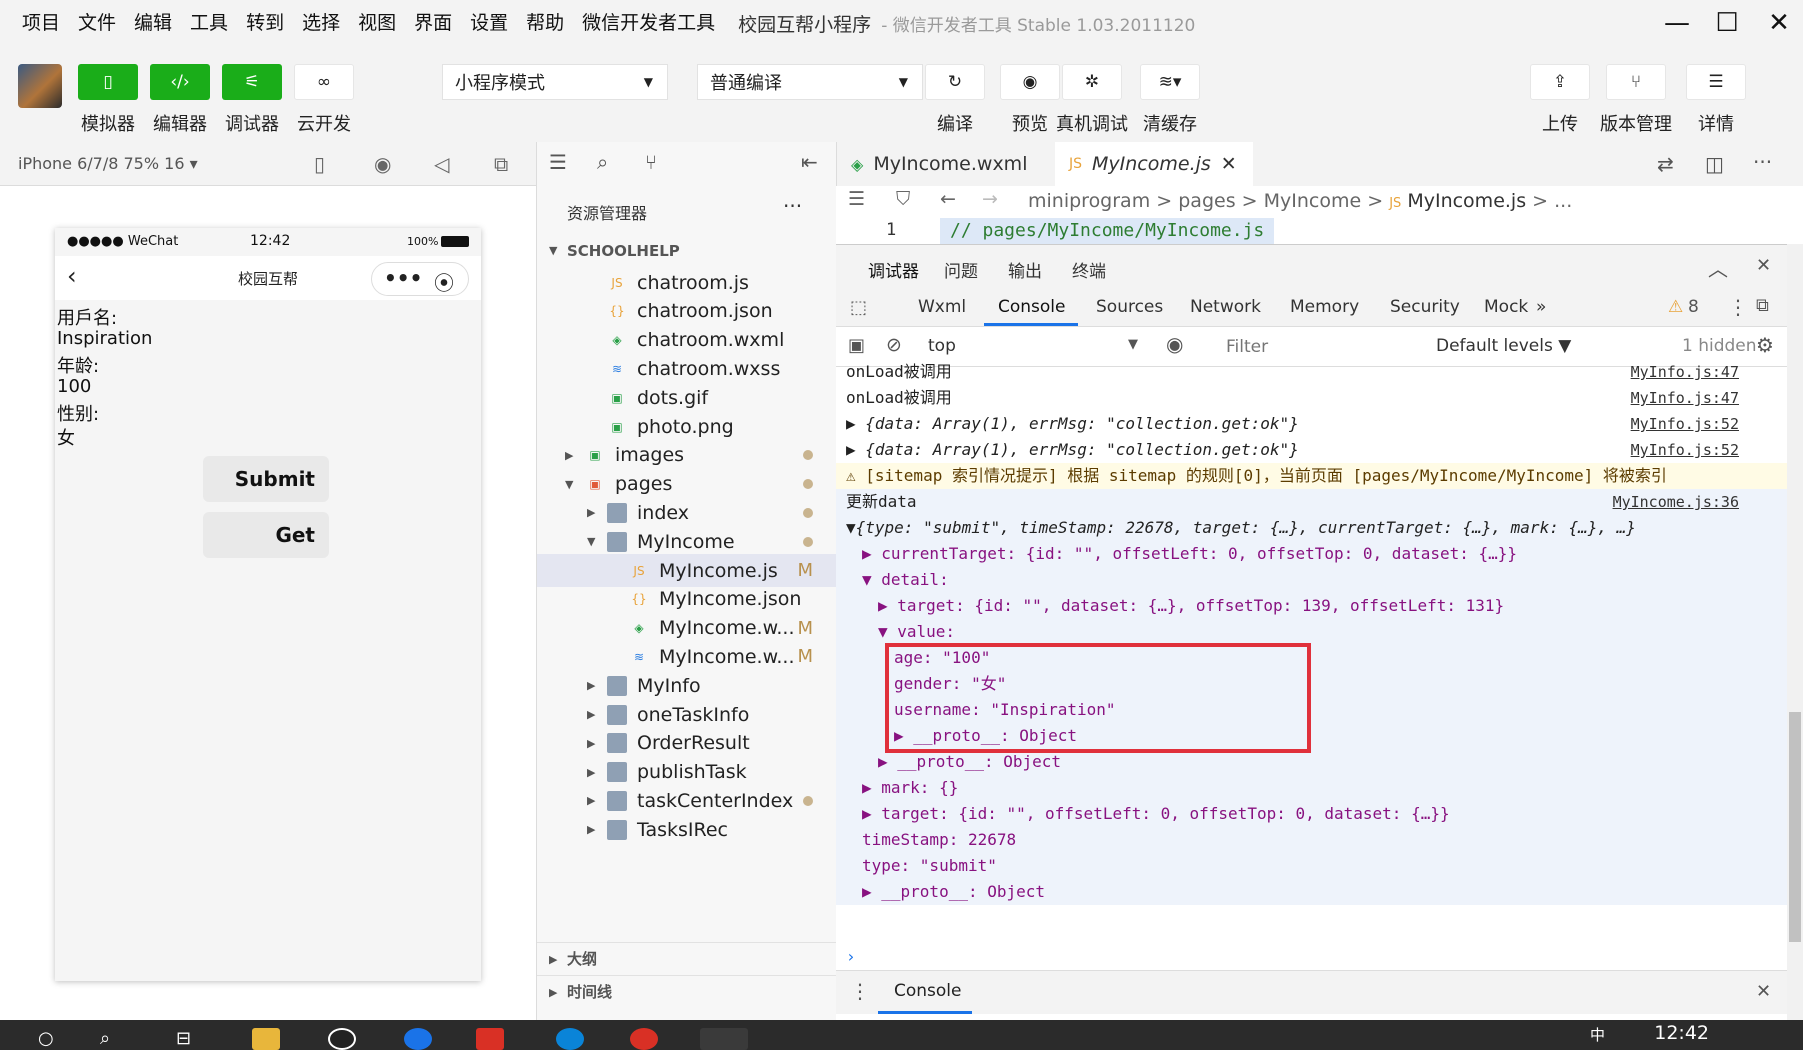 This screenshot has width=1803, height=1050. Describe the element at coordinates (324, 82) in the screenshot. I see `cloud-dev-button: ∞` at that location.